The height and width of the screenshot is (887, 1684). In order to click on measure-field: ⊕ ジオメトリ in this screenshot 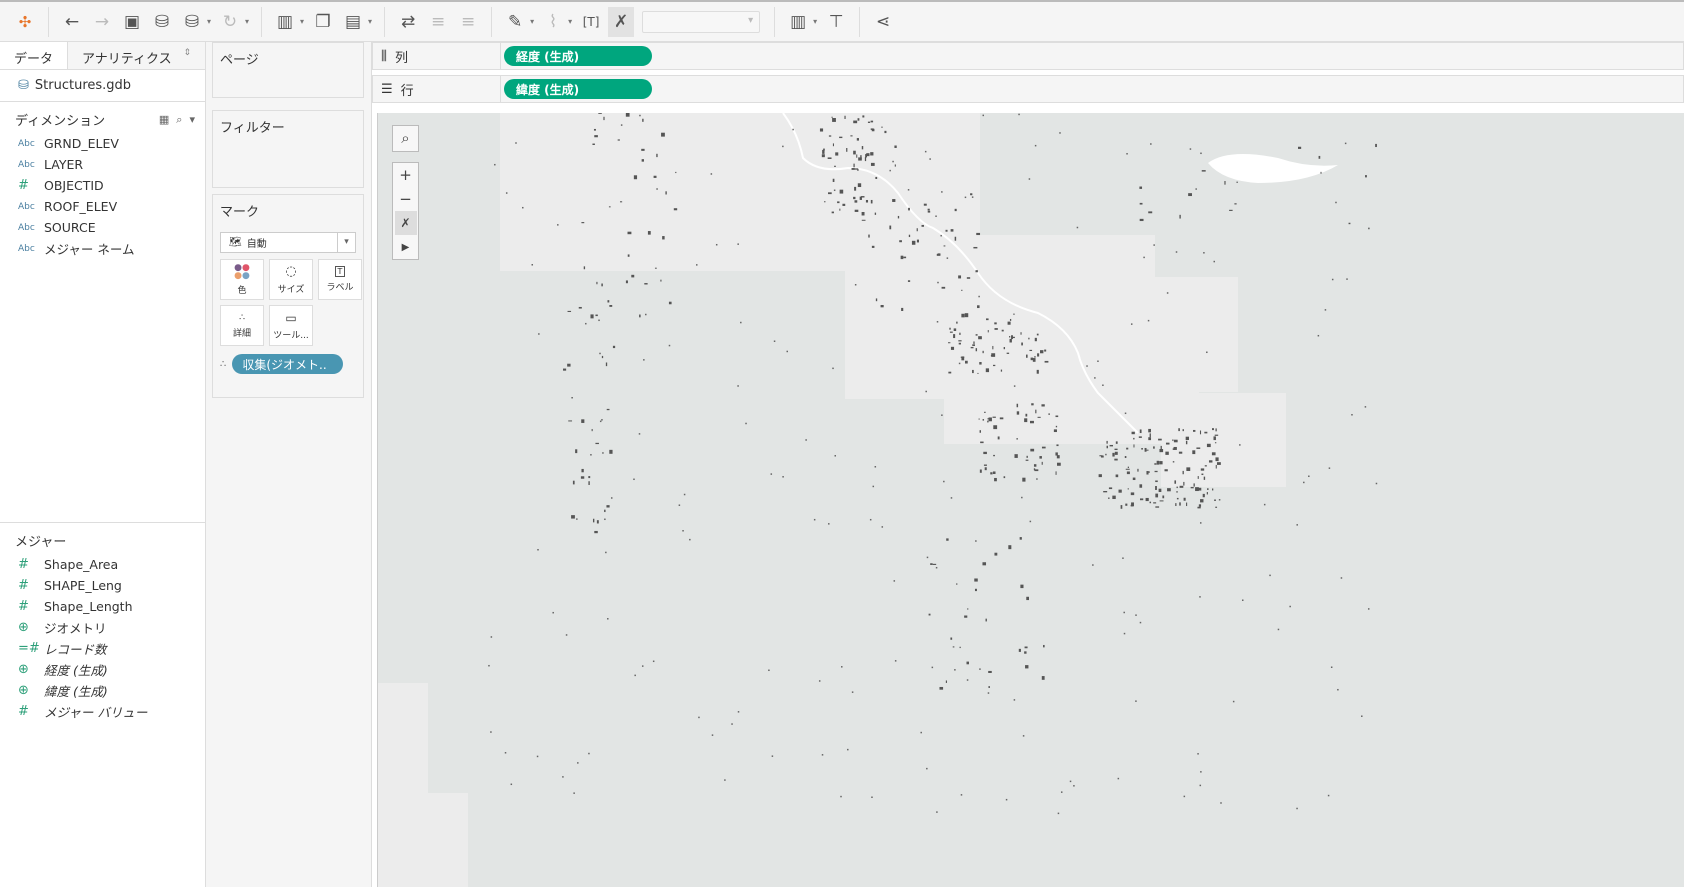, I will do `click(102, 627)`.